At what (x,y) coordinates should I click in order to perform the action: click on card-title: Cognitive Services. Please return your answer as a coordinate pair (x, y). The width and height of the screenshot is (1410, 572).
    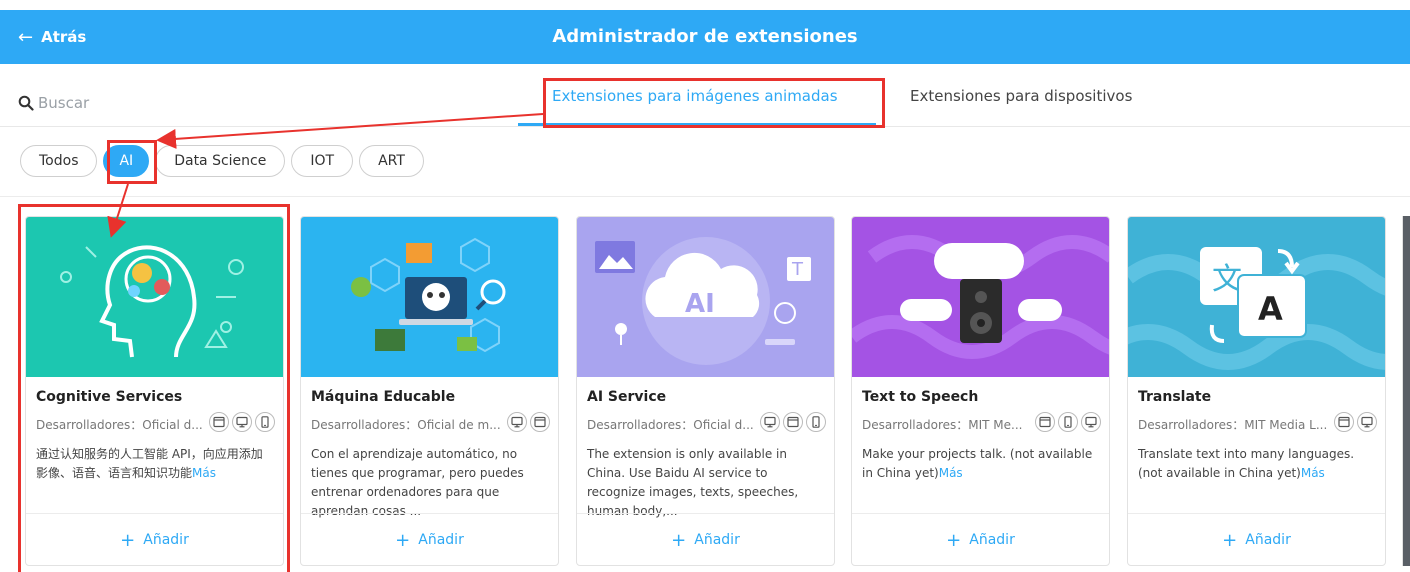
    Looking at the image, I should click on (109, 397).